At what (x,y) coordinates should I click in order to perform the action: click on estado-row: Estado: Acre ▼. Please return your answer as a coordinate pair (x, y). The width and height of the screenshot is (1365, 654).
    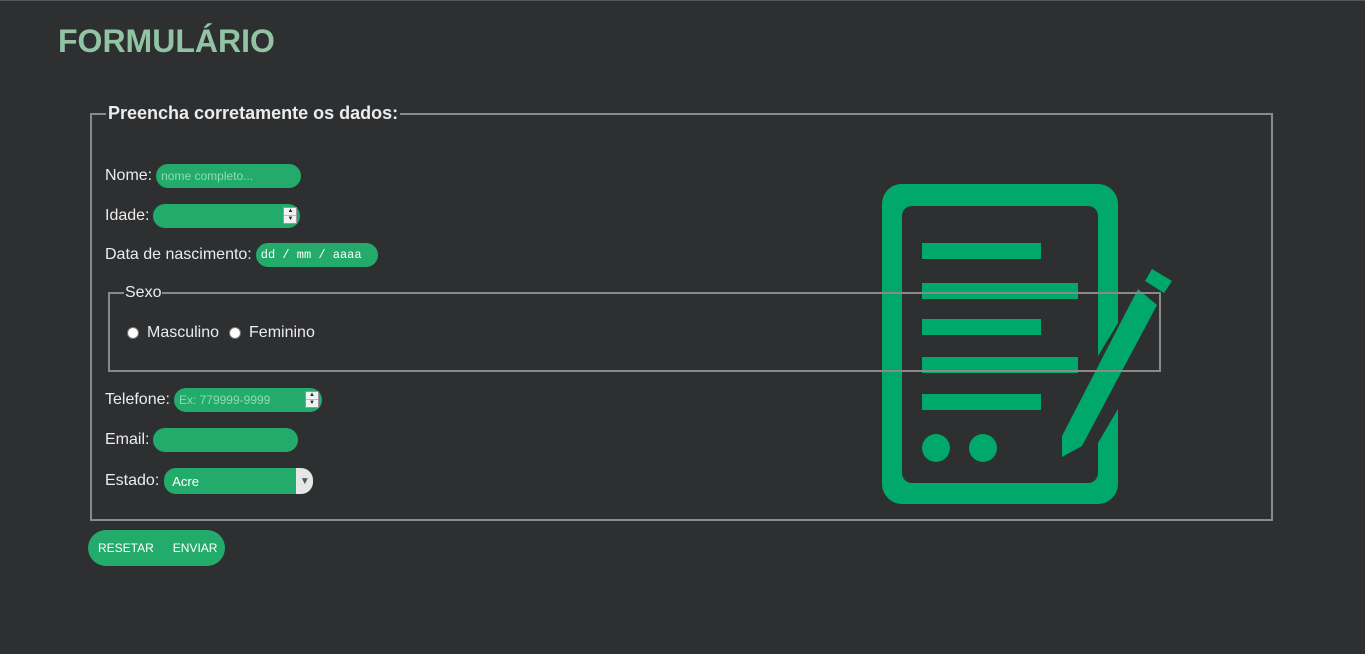
    Looking at the image, I should click on (209, 481).